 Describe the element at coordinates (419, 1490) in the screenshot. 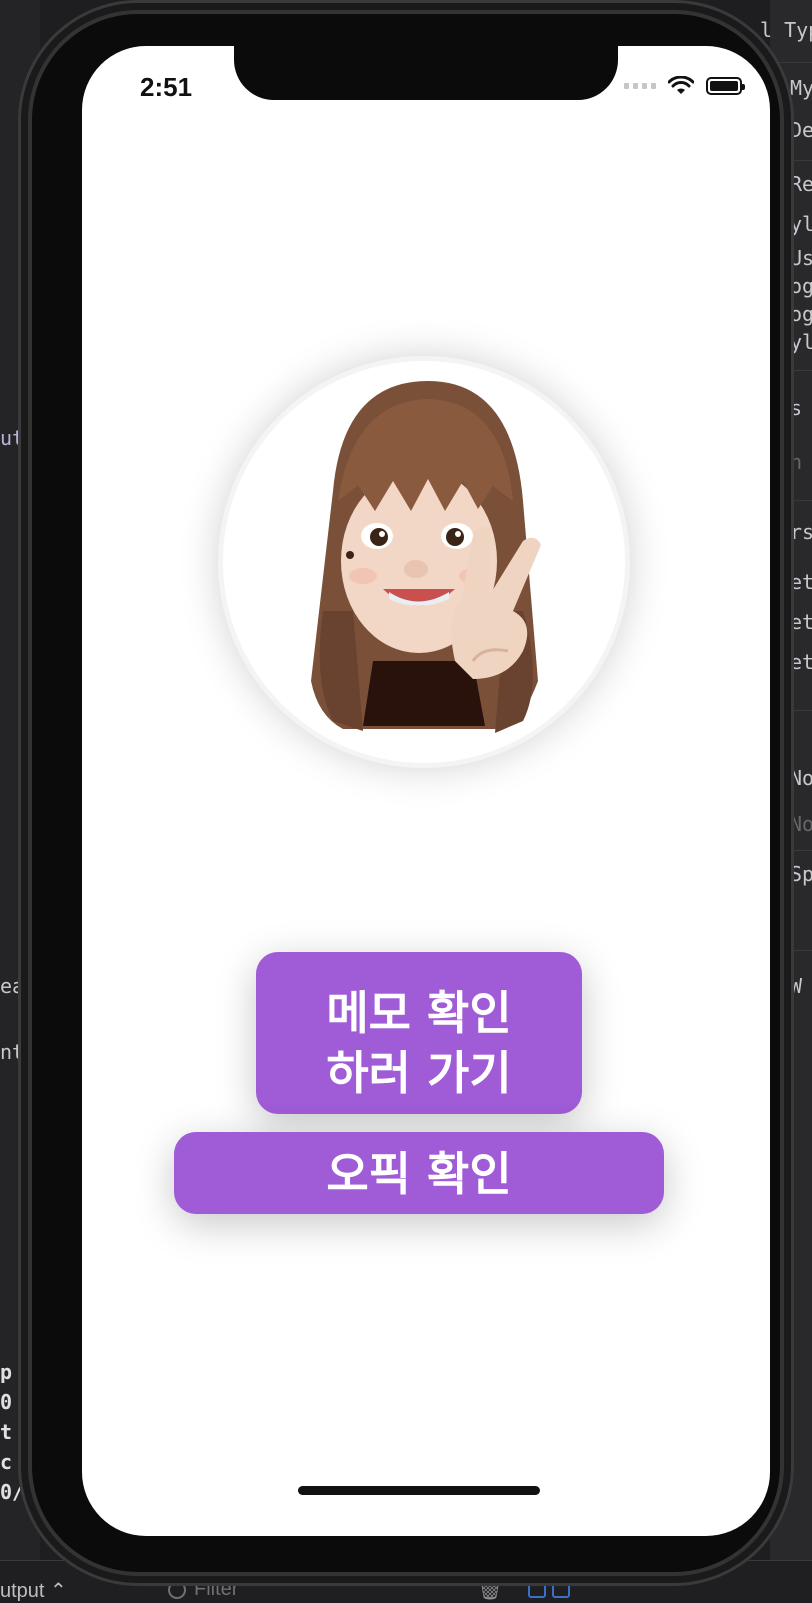

I see `home-indicator` at that location.